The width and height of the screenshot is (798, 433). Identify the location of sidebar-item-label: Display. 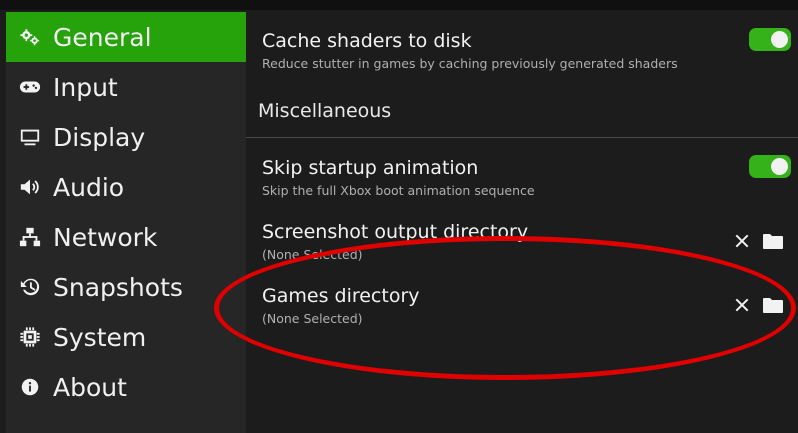
(99, 137).